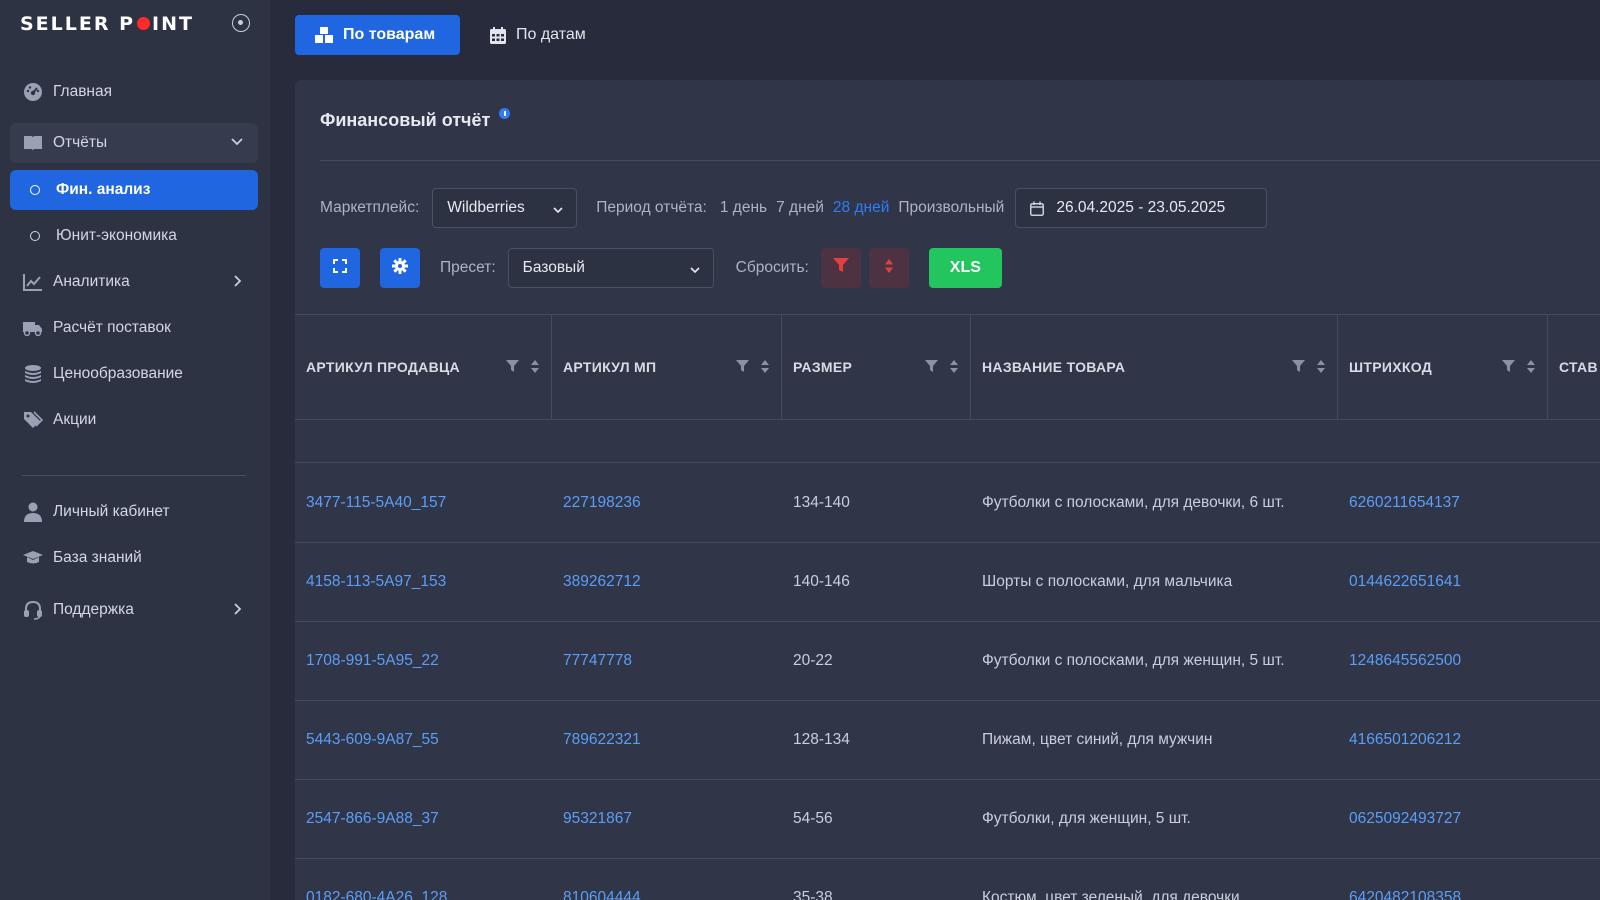 Image resolution: width=1600 pixels, height=900 pixels. Describe the element at coordinates (1443, 367) in the screenshot. I see `column-header-barcode: ШТРИХКОД` at that location.